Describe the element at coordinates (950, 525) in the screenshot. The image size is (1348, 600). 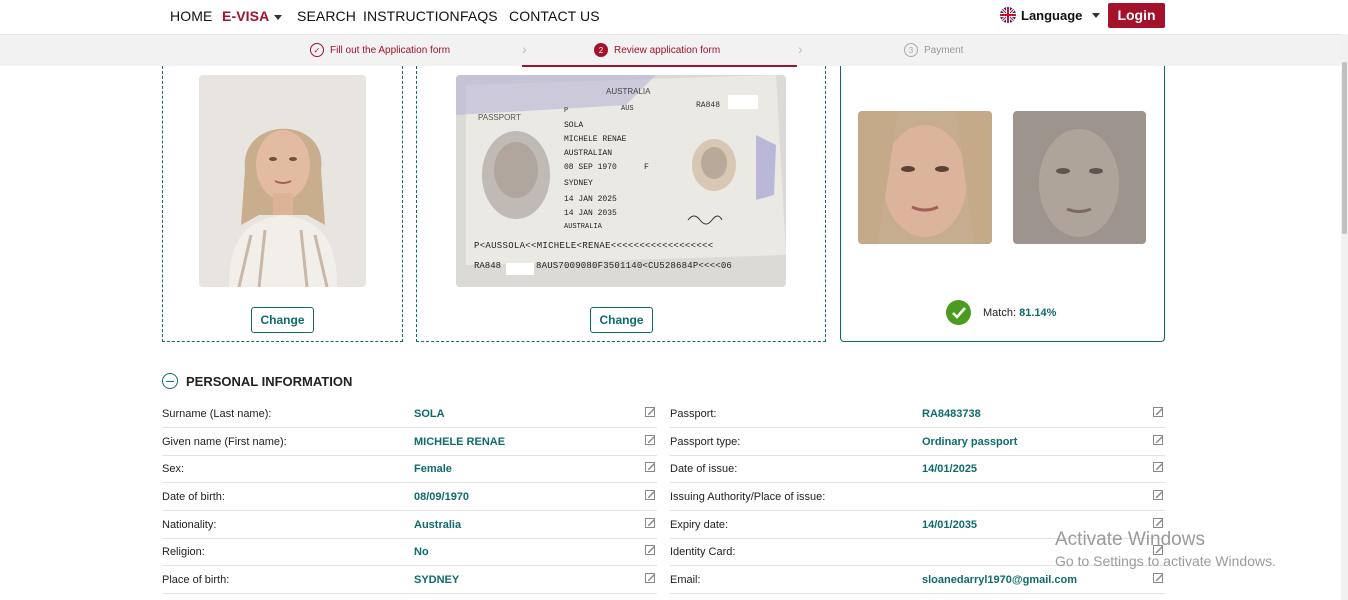
I see `info-value: 14/01/2035` at that location.